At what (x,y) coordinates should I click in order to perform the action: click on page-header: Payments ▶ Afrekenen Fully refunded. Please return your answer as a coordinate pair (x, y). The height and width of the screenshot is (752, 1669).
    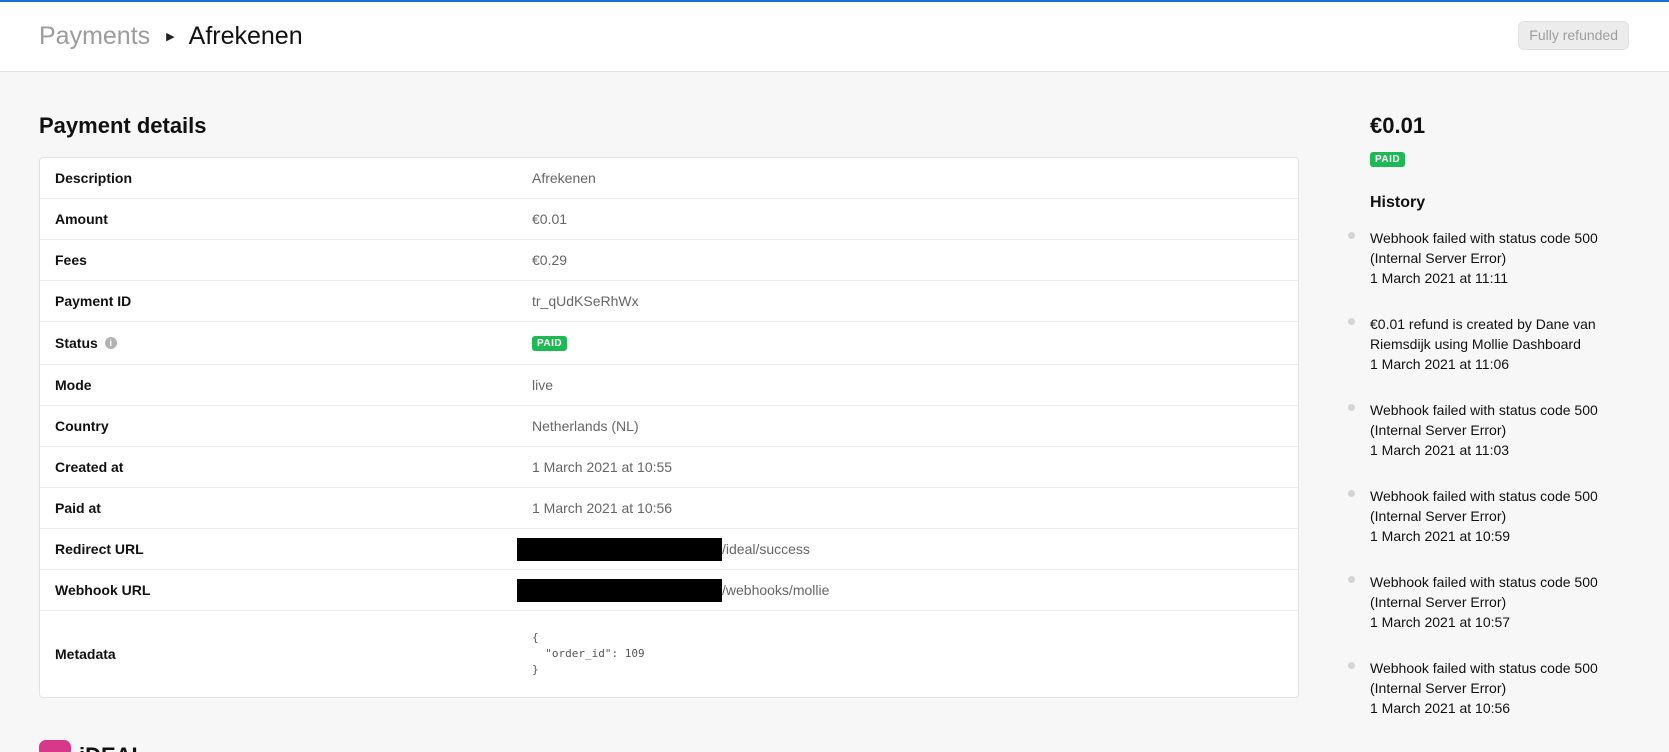
    Looking at the image, I should click on (834, 37).